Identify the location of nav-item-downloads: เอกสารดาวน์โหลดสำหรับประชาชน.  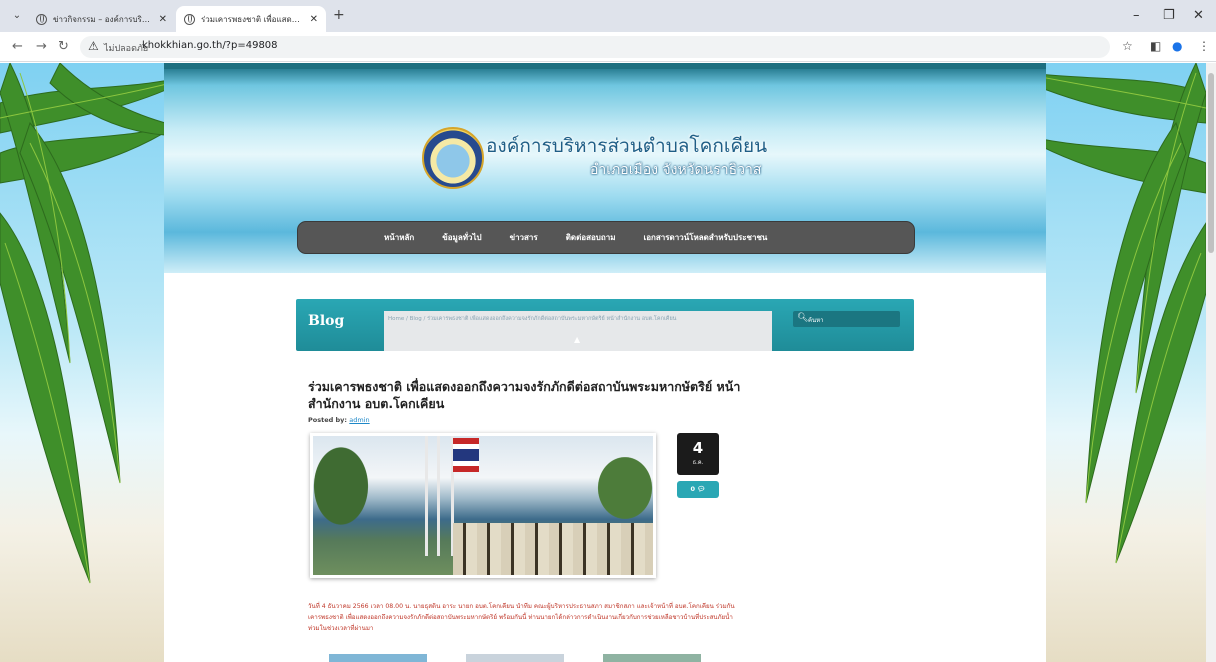
(705, 237).